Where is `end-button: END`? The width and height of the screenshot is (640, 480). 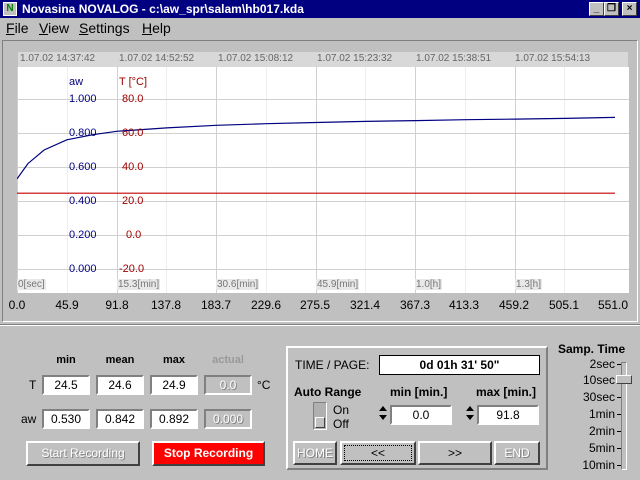
end-button: END is located at coordinates (517, 453).